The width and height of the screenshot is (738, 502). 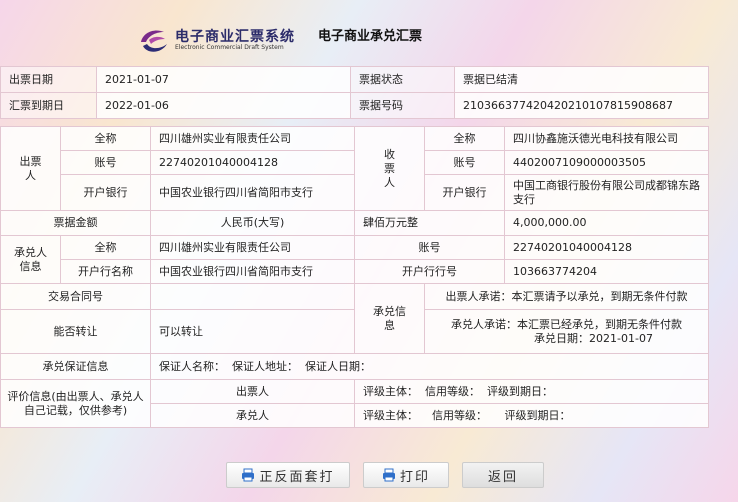 I want to click on drawer-label: 出票人, so click(x=30, y=168).